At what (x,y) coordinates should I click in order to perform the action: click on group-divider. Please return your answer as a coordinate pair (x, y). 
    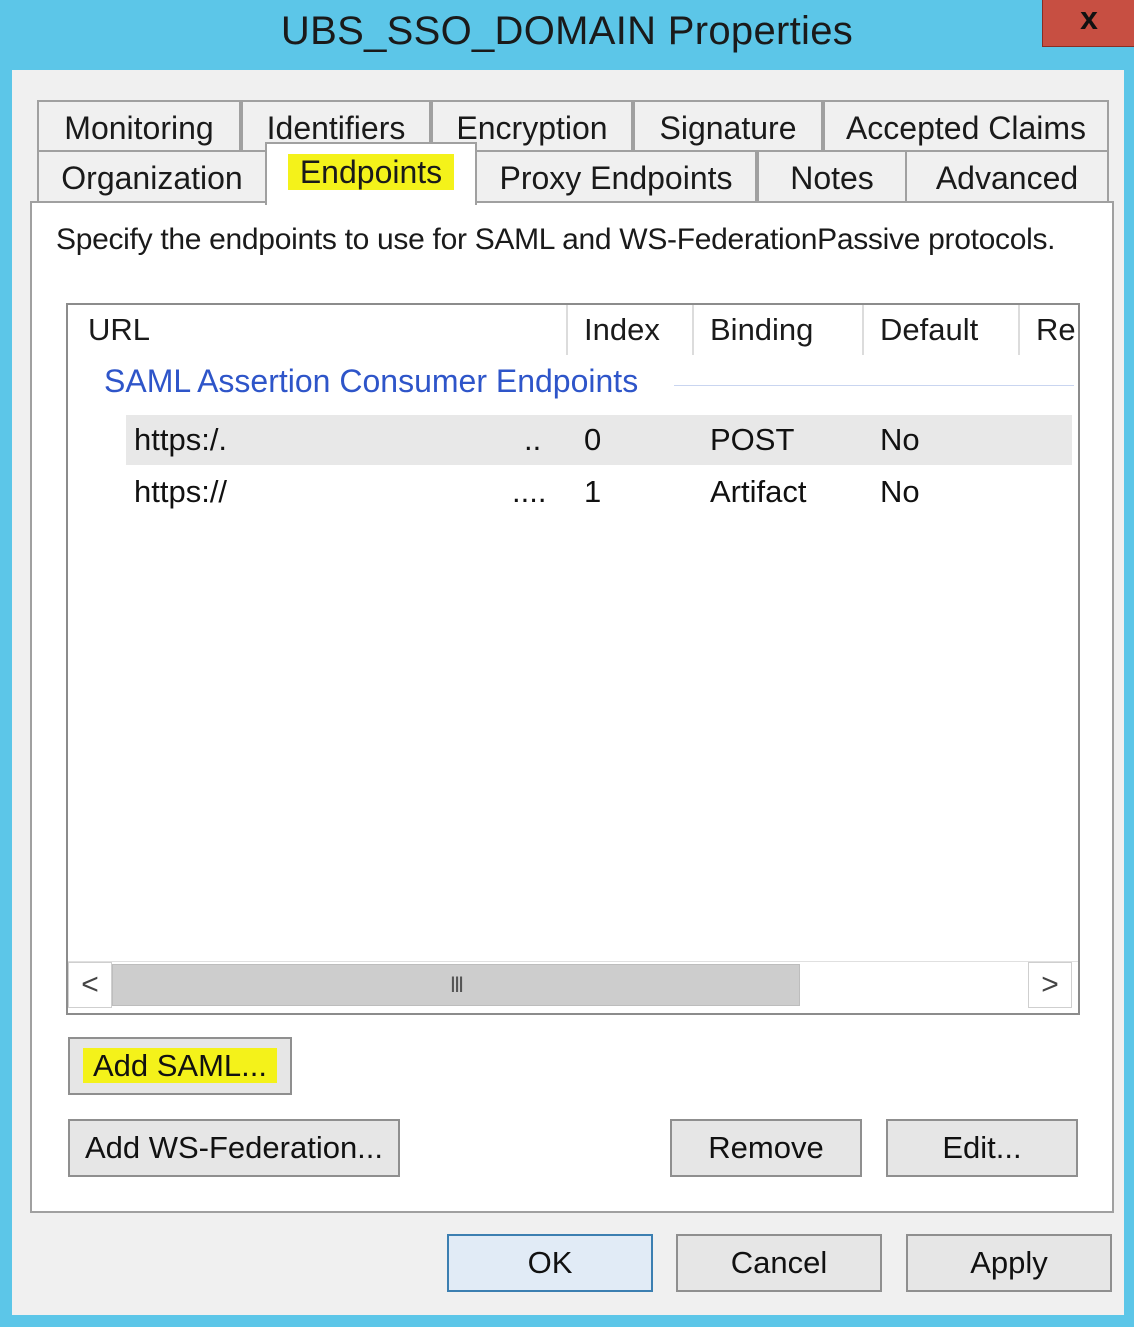
    Looking at the image, I should click on (874, 385).